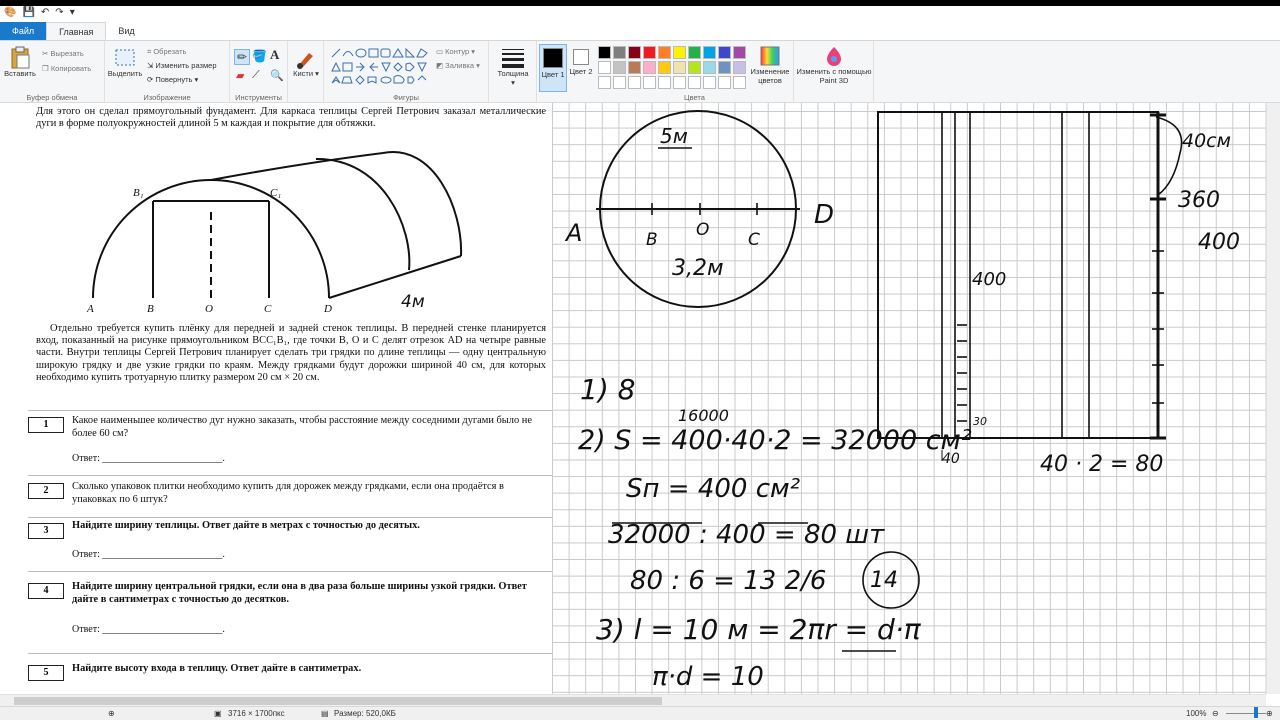 Image resolution: width=1280 pixels, height=720 pixels. What do you see at coordinates (834, 65) in the screenshot?
I see `paint3d-button: Изменить с помощью Paint 3D` at bounding box center [834, 65].